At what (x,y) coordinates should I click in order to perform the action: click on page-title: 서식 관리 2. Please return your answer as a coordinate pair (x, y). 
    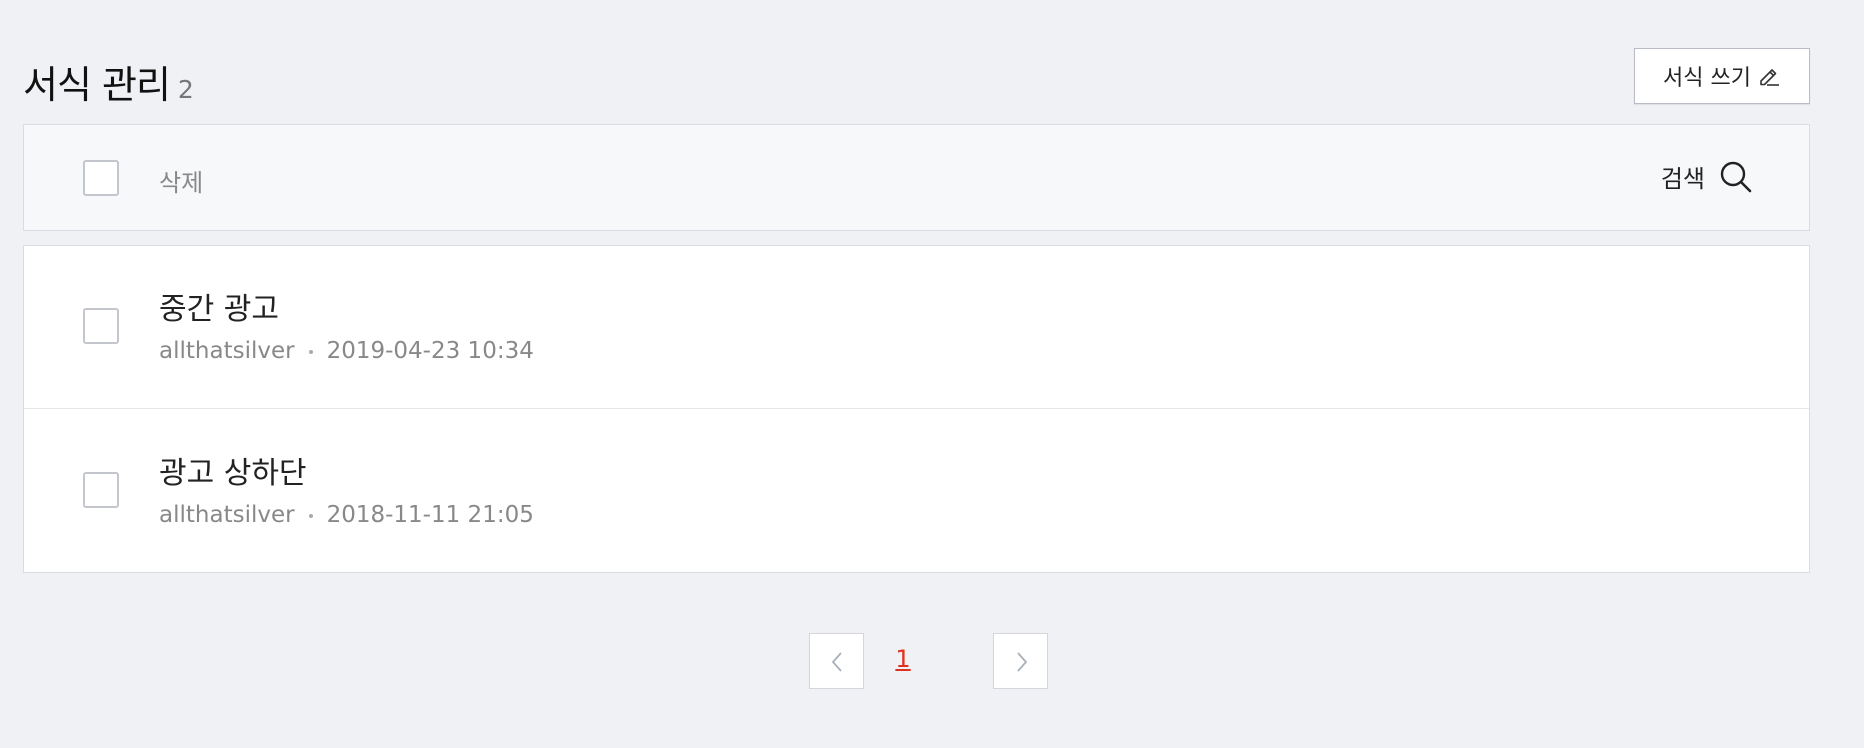
    Looking at the image, I should click on (108, 81).